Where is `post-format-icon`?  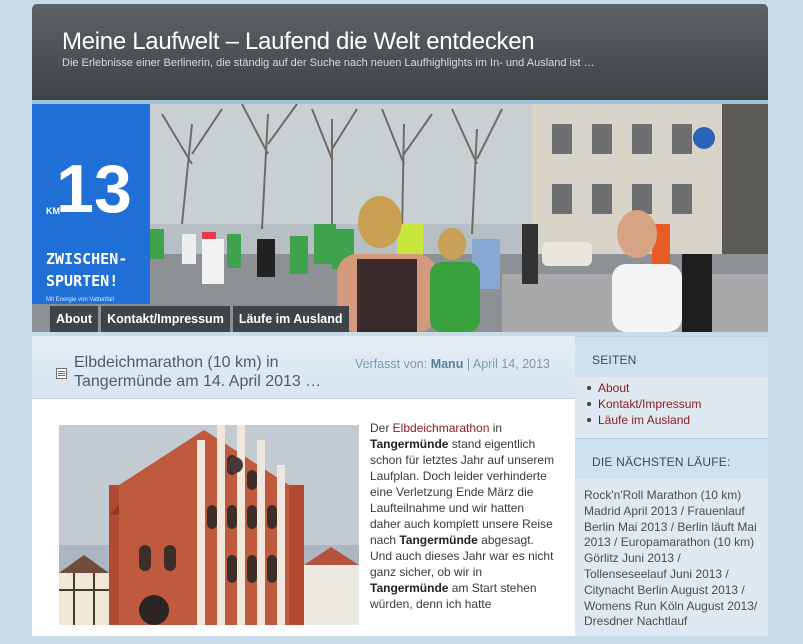 post-format-icon is located at coordinates (61, 373).